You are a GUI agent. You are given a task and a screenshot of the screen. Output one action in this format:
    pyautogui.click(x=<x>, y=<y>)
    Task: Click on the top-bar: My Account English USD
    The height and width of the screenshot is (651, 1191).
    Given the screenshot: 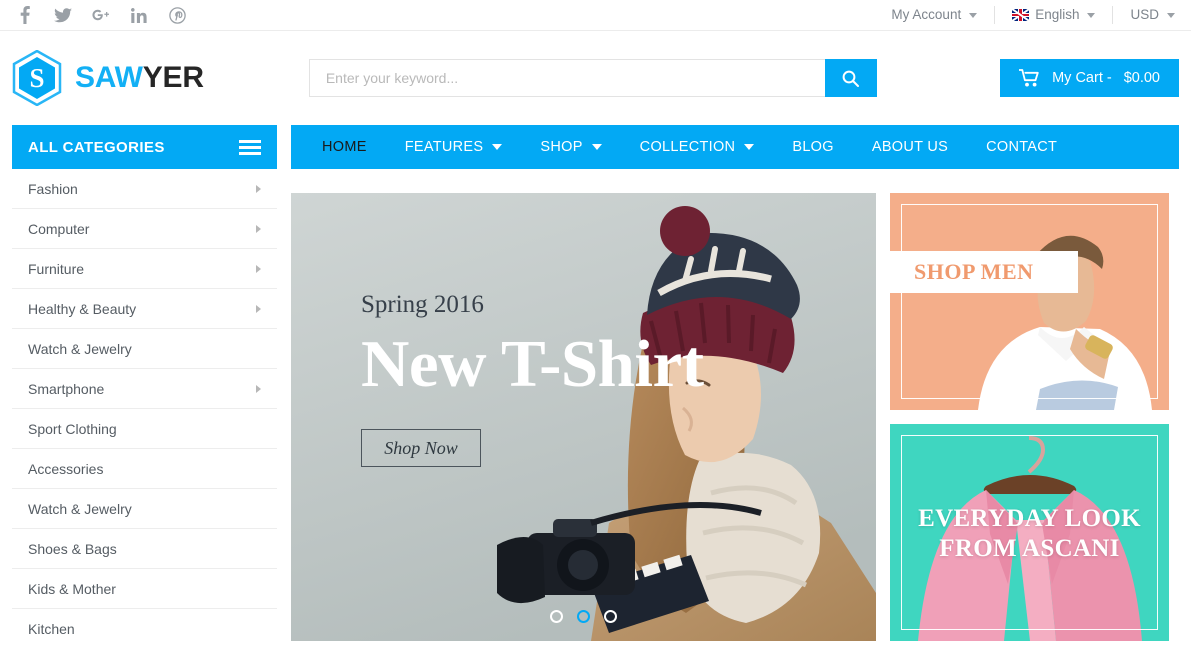 What is the action you would take?
    pyautogui.click(x=595, y=15)
    